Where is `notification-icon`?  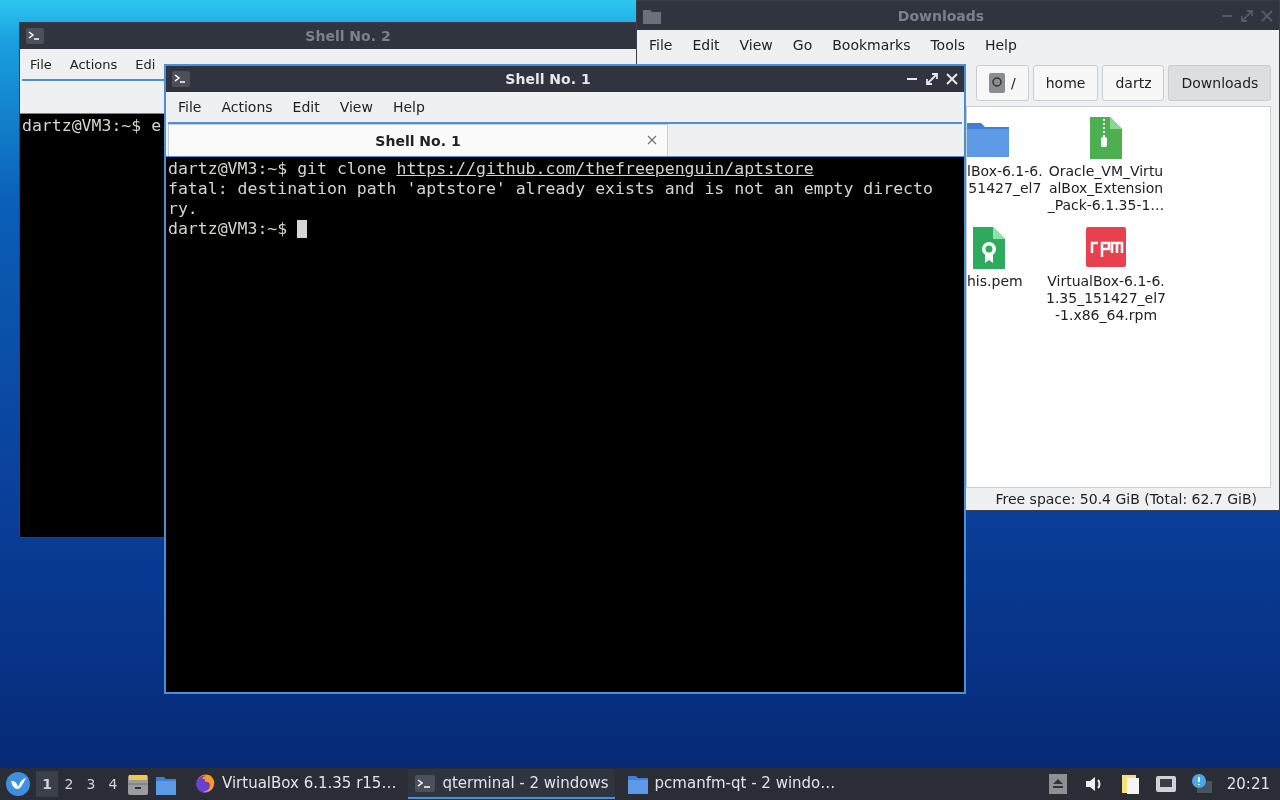
notification-icon is located at coordinates (1201, 784).